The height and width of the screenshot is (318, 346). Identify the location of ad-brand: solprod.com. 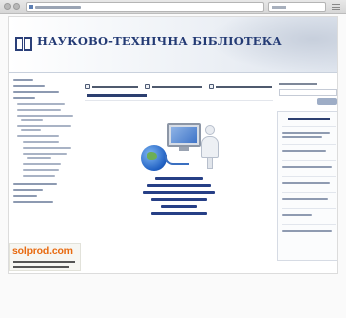
(42, 251).